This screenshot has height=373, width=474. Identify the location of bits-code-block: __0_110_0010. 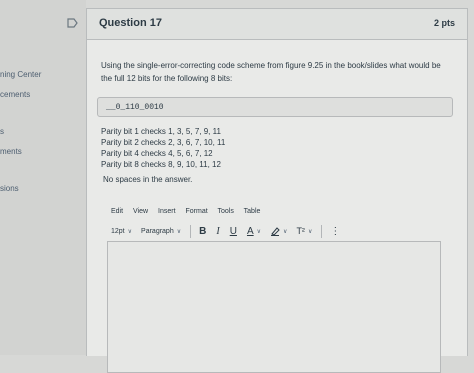
(275, 107).